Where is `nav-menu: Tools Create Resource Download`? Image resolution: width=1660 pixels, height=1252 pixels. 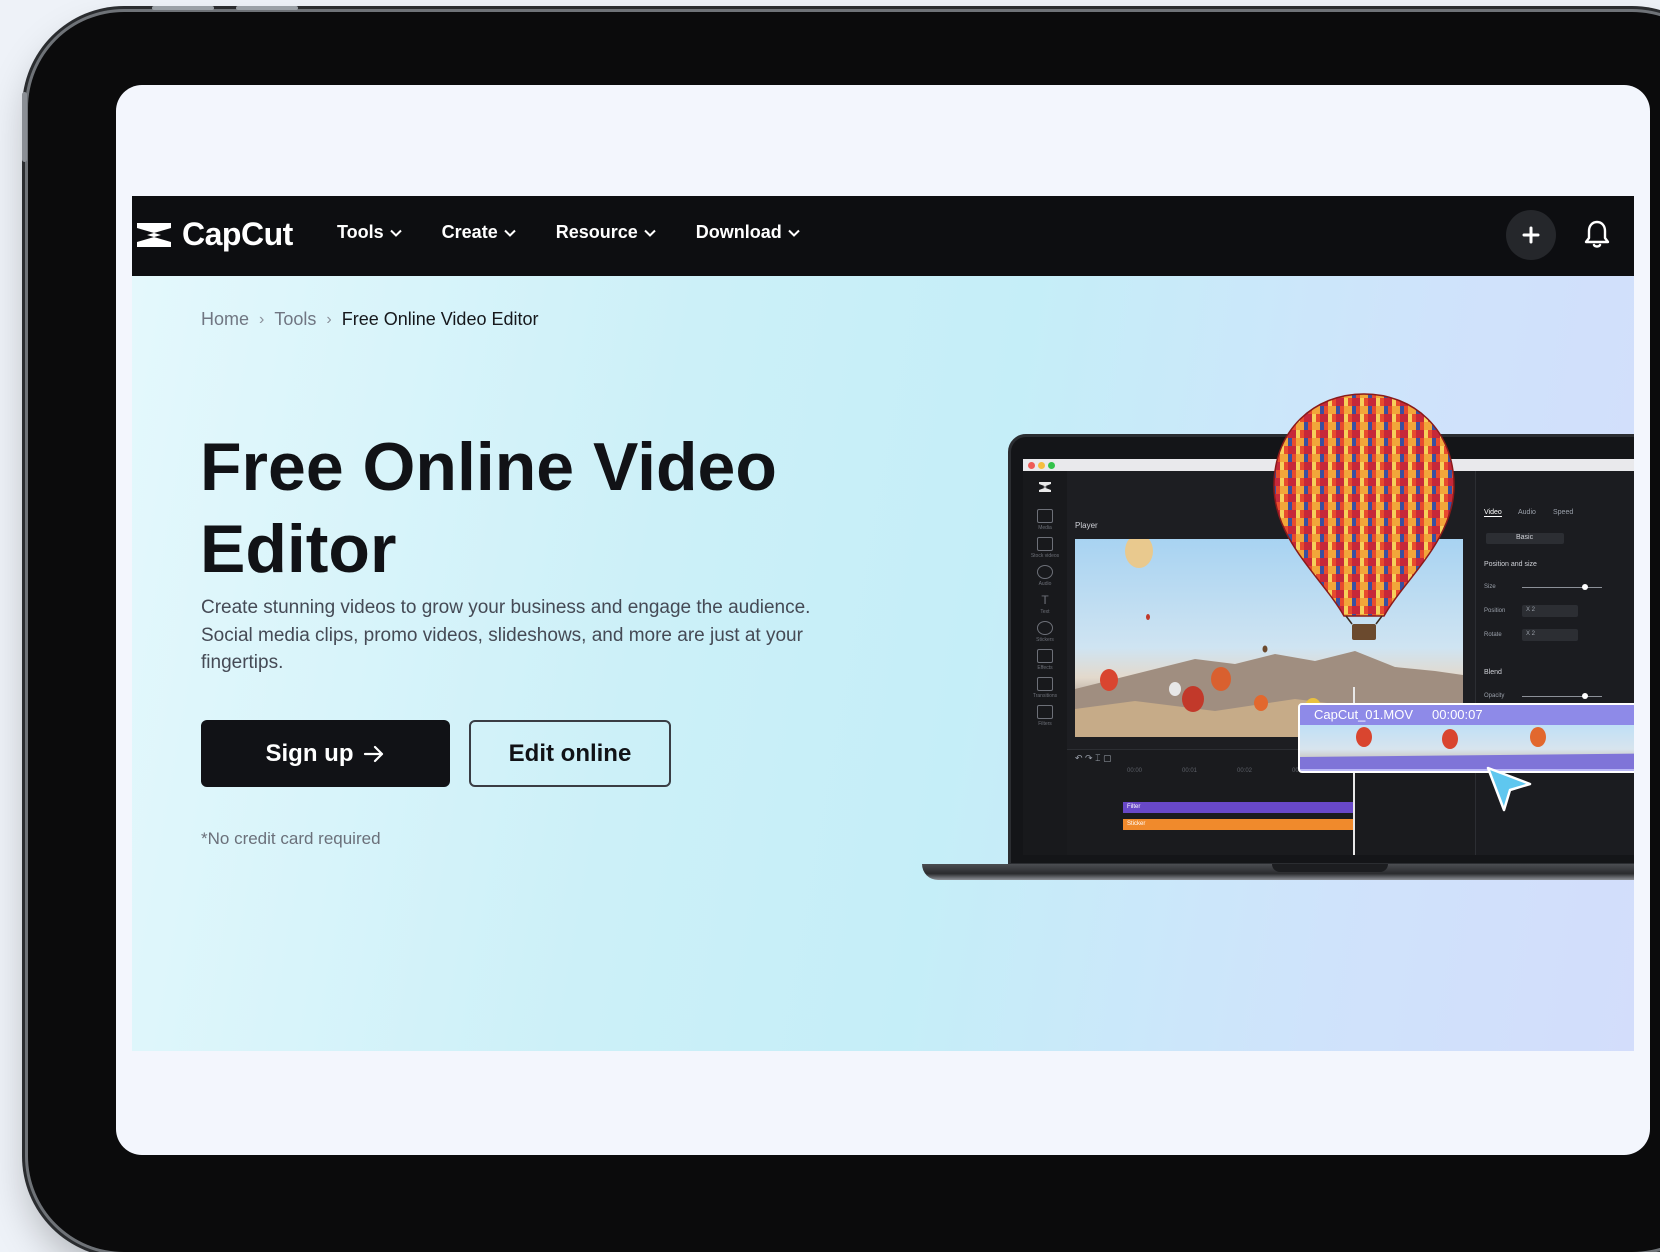 nav-menu: Tools Create Resource Download is located at coordinates (568, 232).